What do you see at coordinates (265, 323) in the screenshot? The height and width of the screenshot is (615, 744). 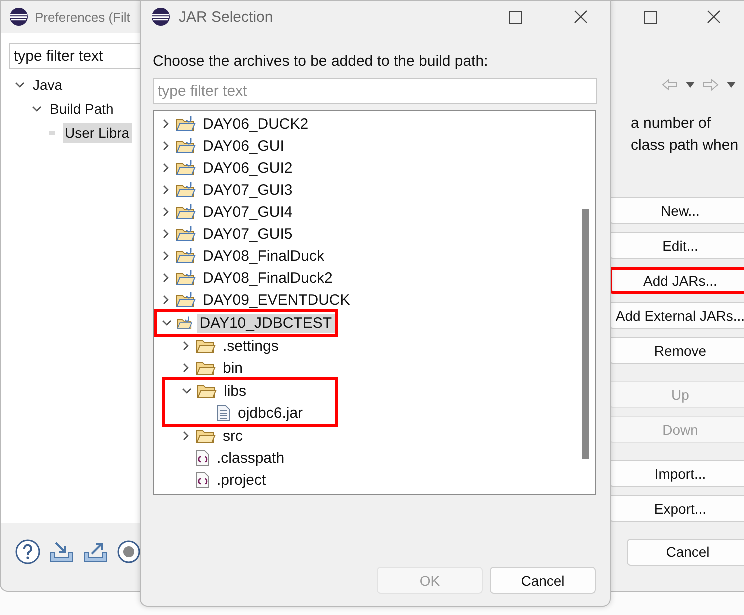 I see `tree-item: DAY10_JDBCTEST` at bounding box center [265, 323].